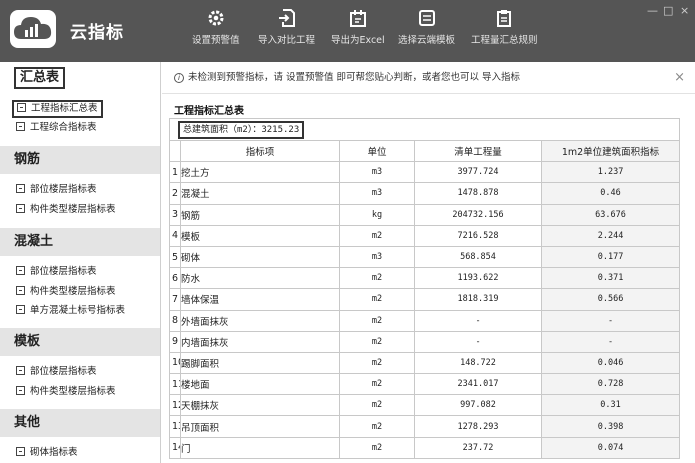 Image resolution: width=695 pixels, height=463 pixels. I want to click on sidebar-item-rebar-location-floor: 部位楼层指标表, so click(56, 190).